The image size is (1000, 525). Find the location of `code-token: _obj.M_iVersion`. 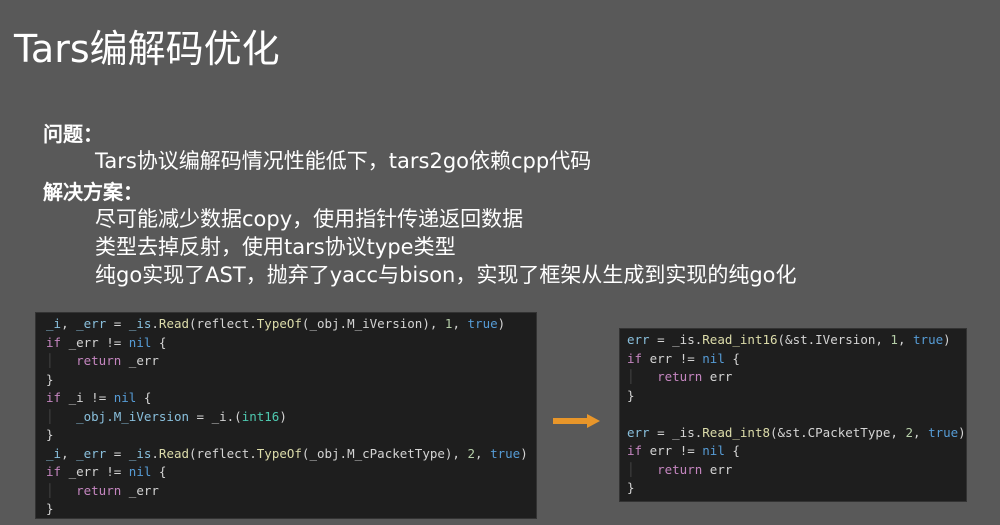

code-token: _obj.M_iVersion is located at coordinates (132, 416).